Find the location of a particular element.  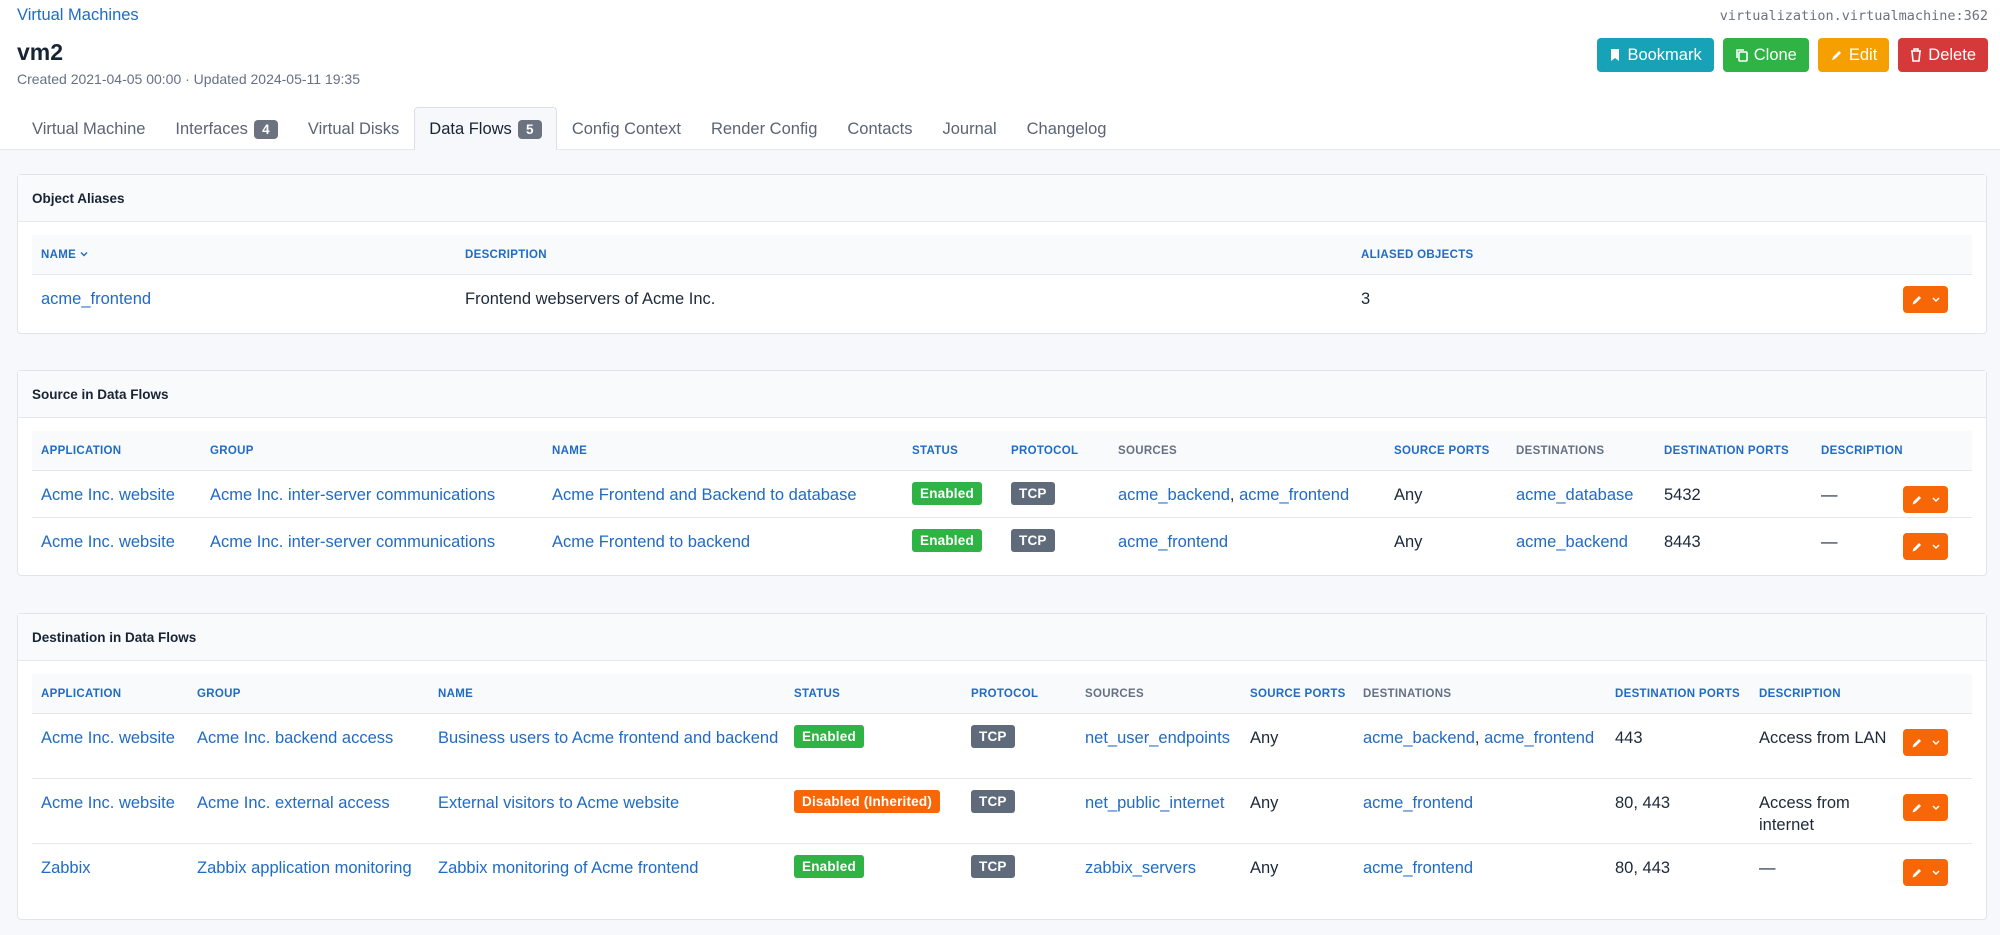

destination-ports-cell: 8443 is located at coordinates (1682, 542).